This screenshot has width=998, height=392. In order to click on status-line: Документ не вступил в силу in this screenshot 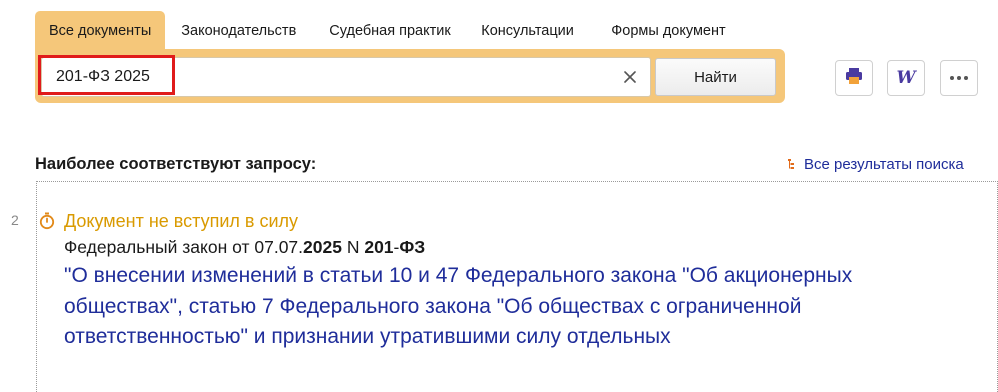, I will do `click(488, 221)`.